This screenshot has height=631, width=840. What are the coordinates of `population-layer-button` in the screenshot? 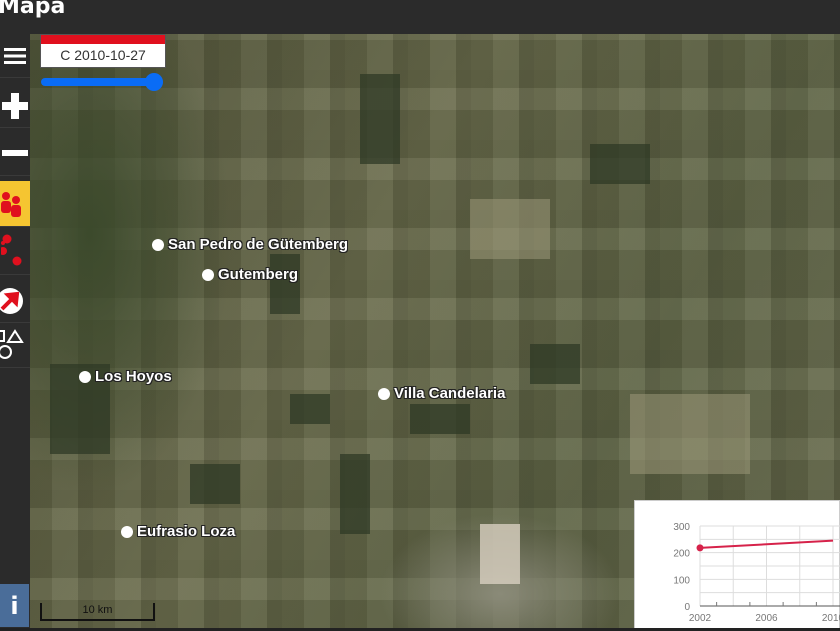 It's located at (15, 204).